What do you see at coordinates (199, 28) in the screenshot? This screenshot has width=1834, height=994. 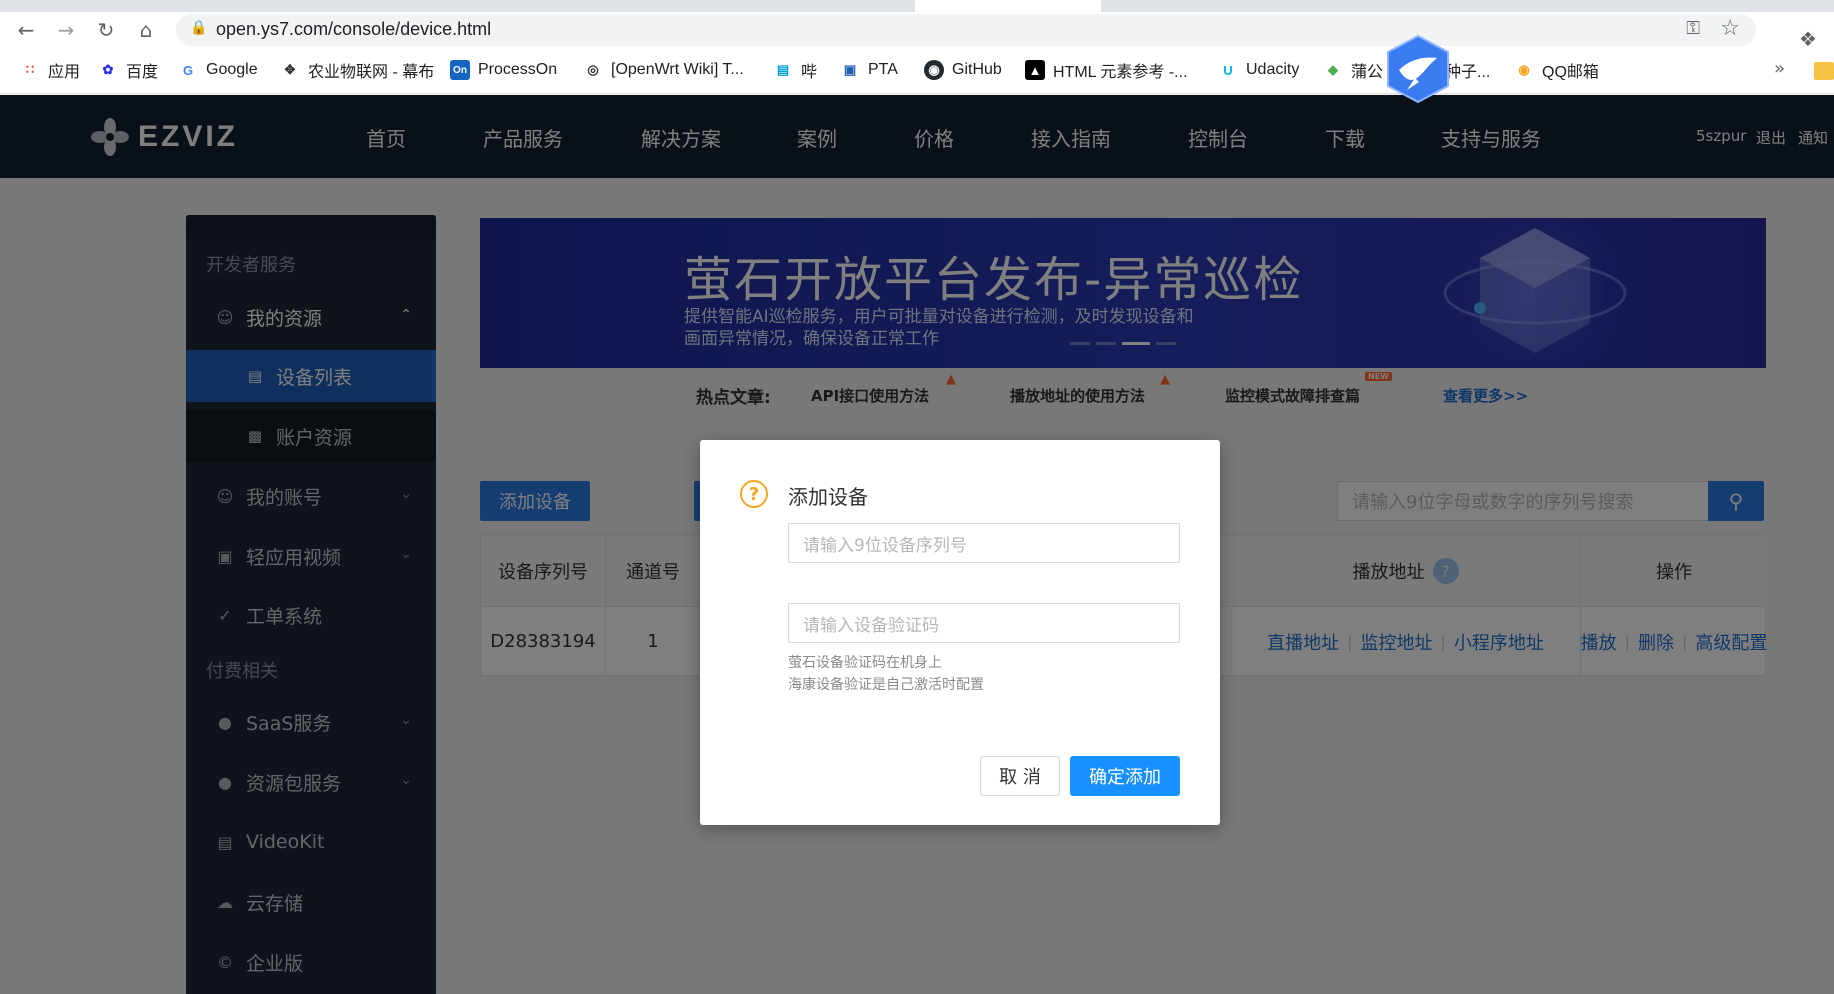 I see `lock-icon: 🔒` at bounding box center [199, 28].